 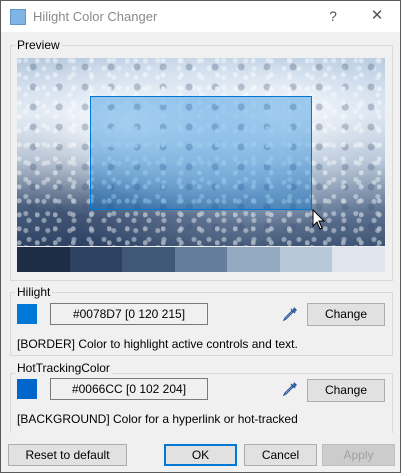 I want to click on hottracking-label: HotTrackingColor, so click(x=63, y=368).